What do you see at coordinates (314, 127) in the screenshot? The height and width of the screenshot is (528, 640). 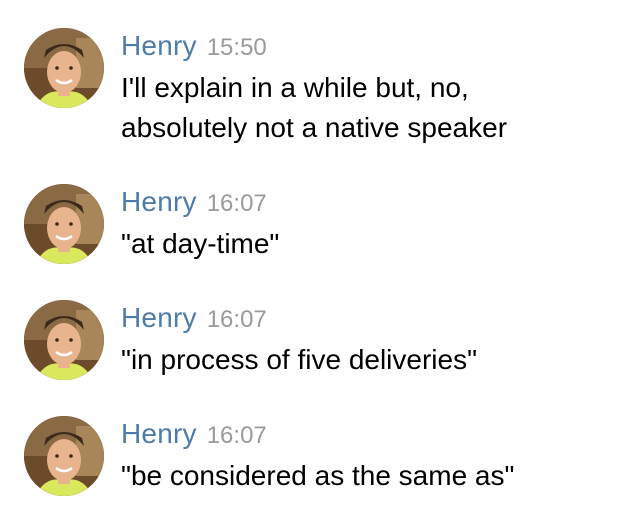 I see `message-text-line: absolutely not a native speaker` at bounding box center [314, 127].